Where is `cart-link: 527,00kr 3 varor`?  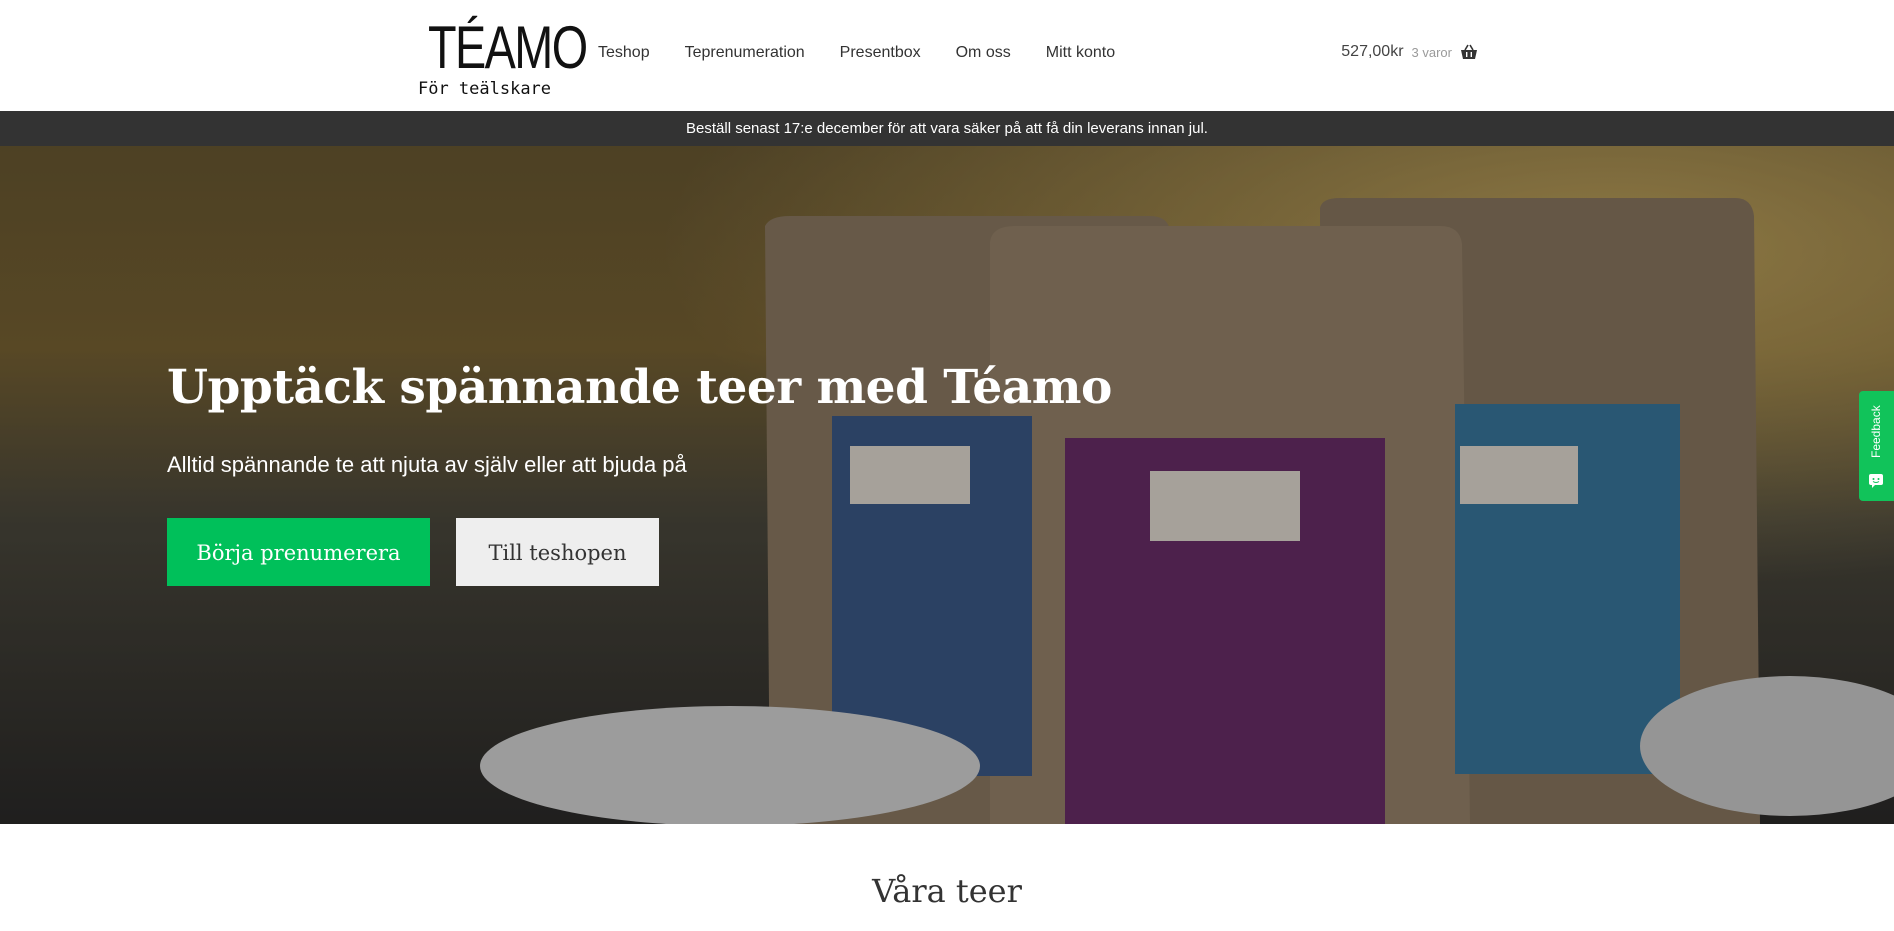 cart-link: 527,00kr 3 varor is located at coordinates (1409, 52).